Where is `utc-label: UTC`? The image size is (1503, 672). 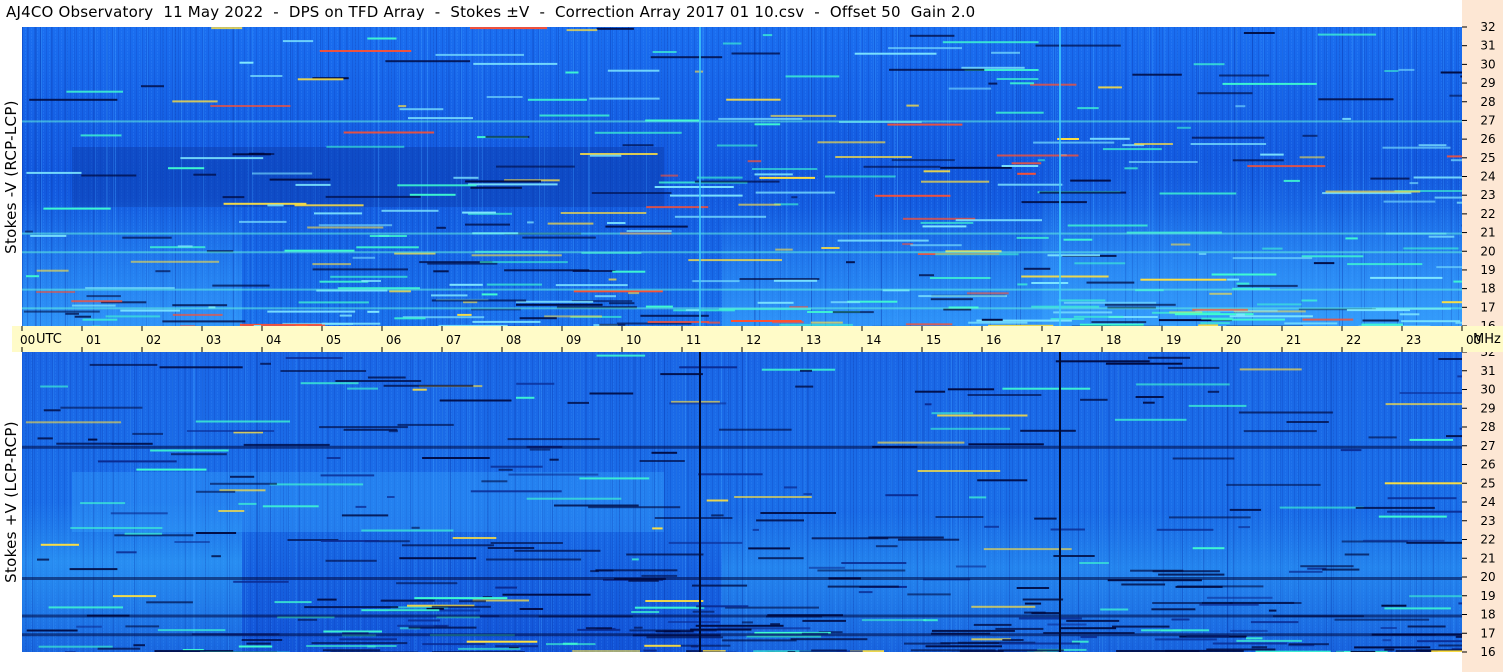 utc-label: UTC is located at coordinates (49, 339).